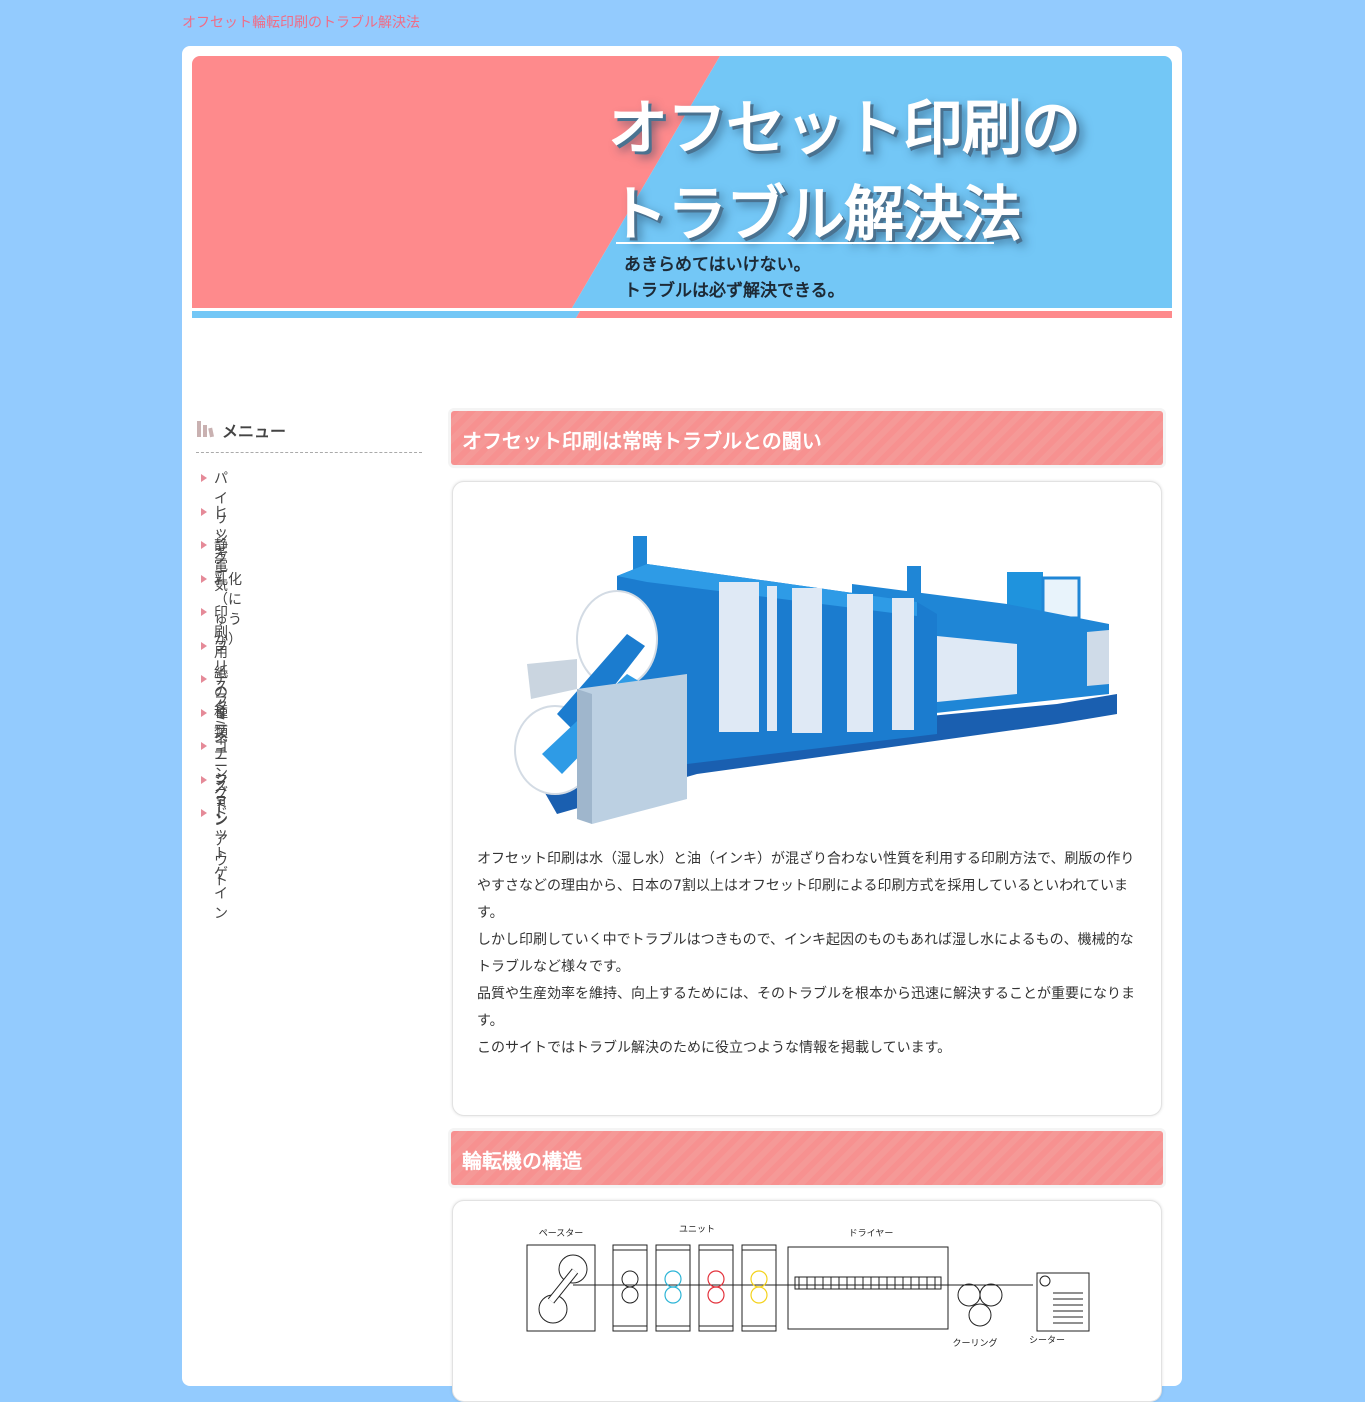  Describe the element at coordinates (871, 1233) in the screenshot. I see `label-dryer: ドライヤー` at that location.